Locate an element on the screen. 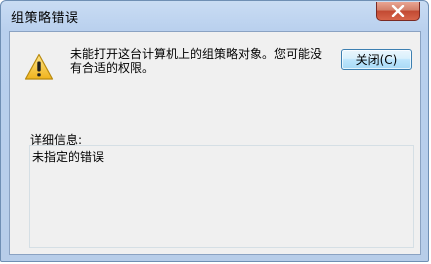 The height and width of the screenshot is (264, 431). window-close-button is located at coordinates (398, 11).